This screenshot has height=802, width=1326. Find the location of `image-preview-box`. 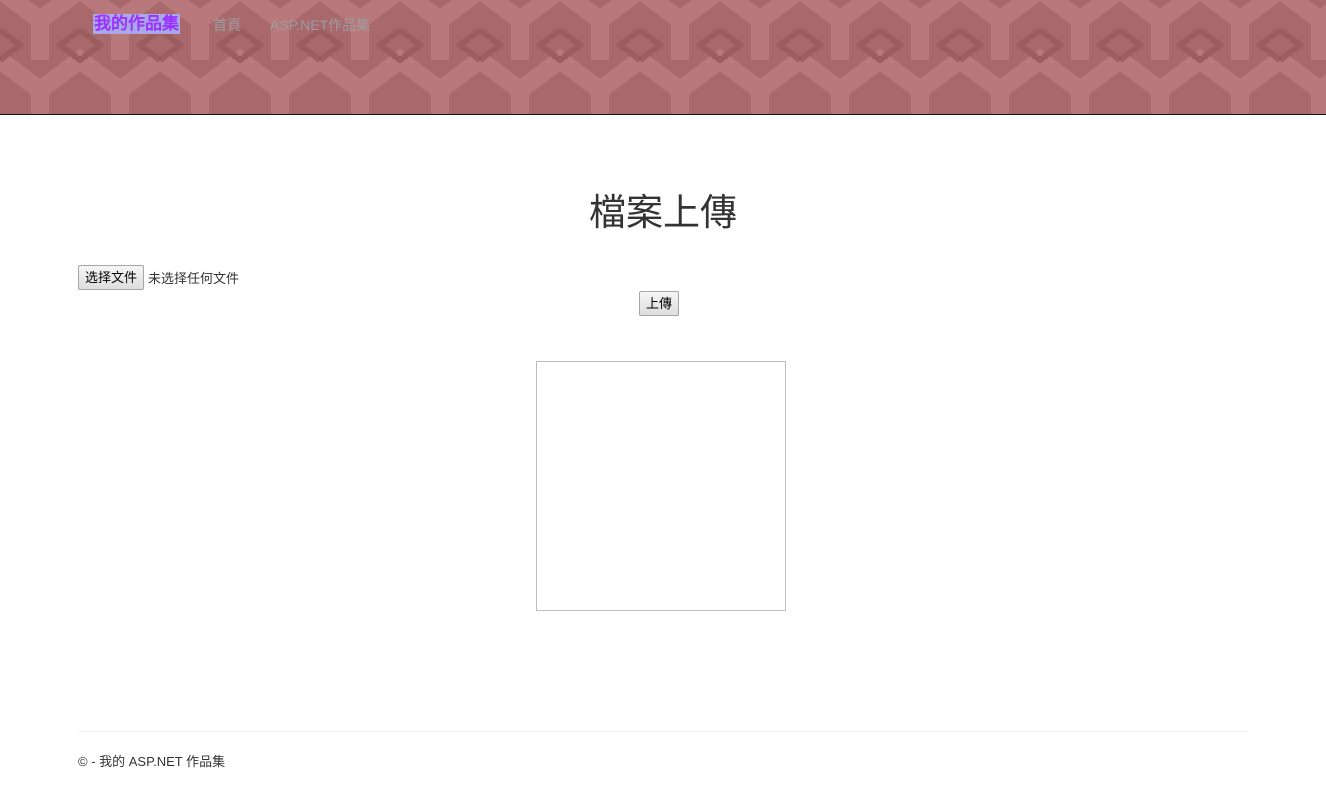

image-preview-box is located at coordinates (661, 486).